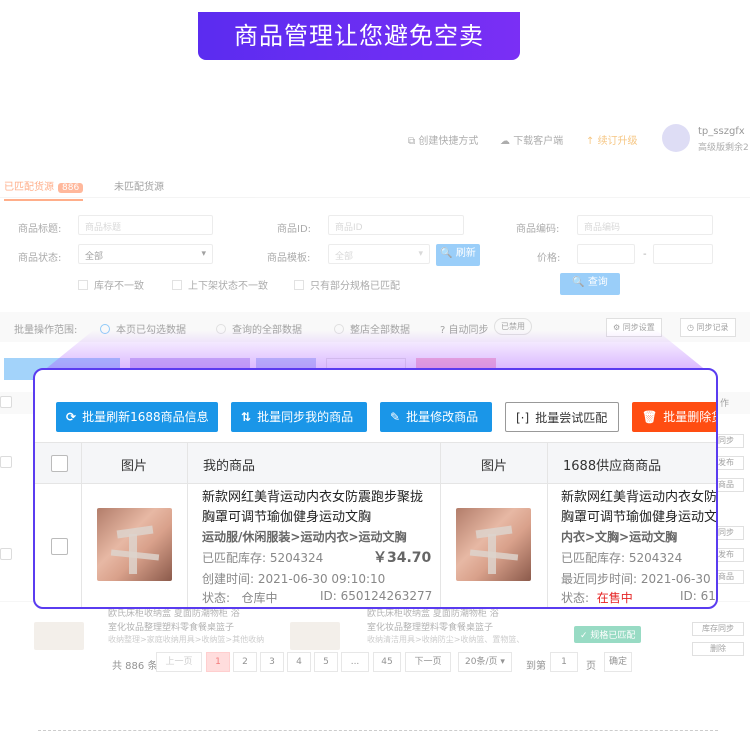 The image size is (750, 748). What do you see at coordinates (721, 131) in the screenshot?
I see `username: tp_sszgfx` at bounding box center [721, 131].